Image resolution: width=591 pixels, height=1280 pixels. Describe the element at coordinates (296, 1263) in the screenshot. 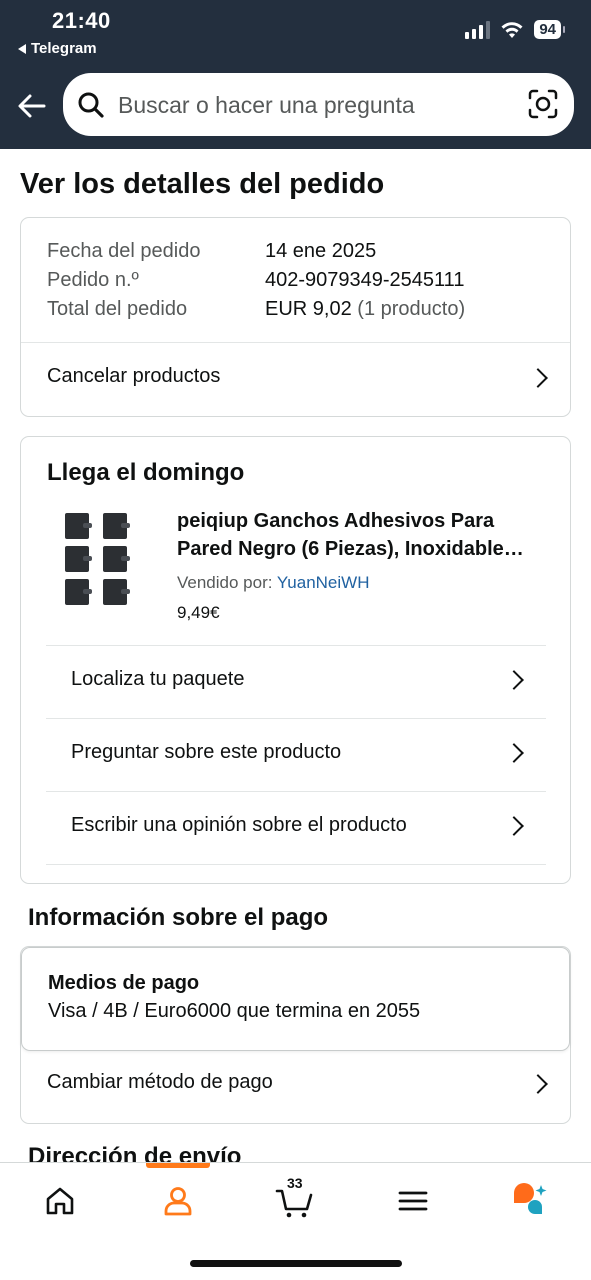

I see `home-indicator` at that location.